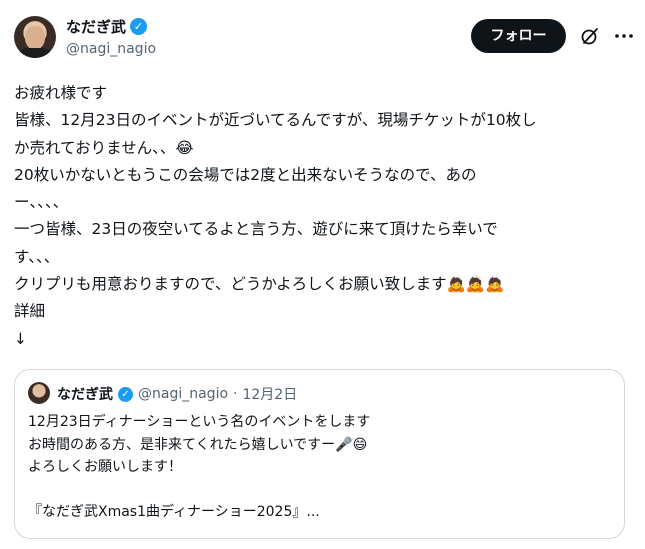 Image resolution: width=645 pixels, height=549 pixels. What do you see at coordinates (624, 36) in the screenshot?
I see `more-icon` at bounding box center [624, 36].